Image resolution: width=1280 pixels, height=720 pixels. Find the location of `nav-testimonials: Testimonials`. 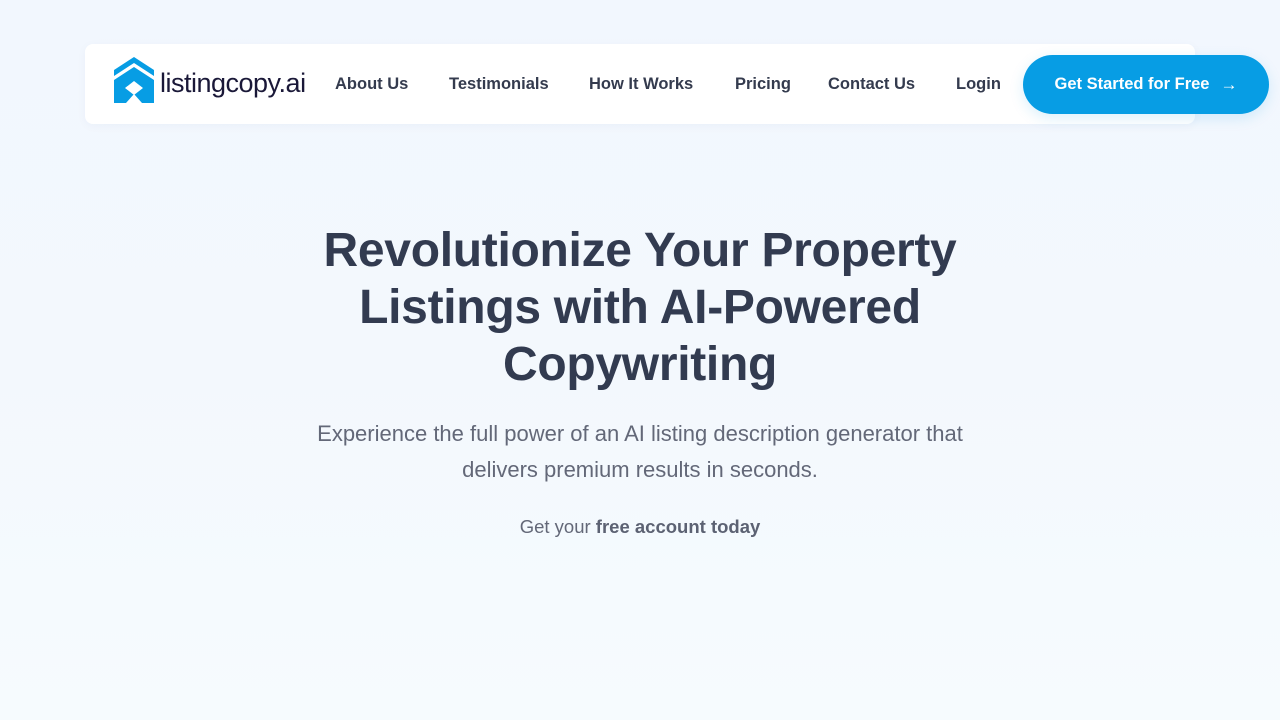

nav-testimonials: Testimonials is located at coordinates (499, 84).